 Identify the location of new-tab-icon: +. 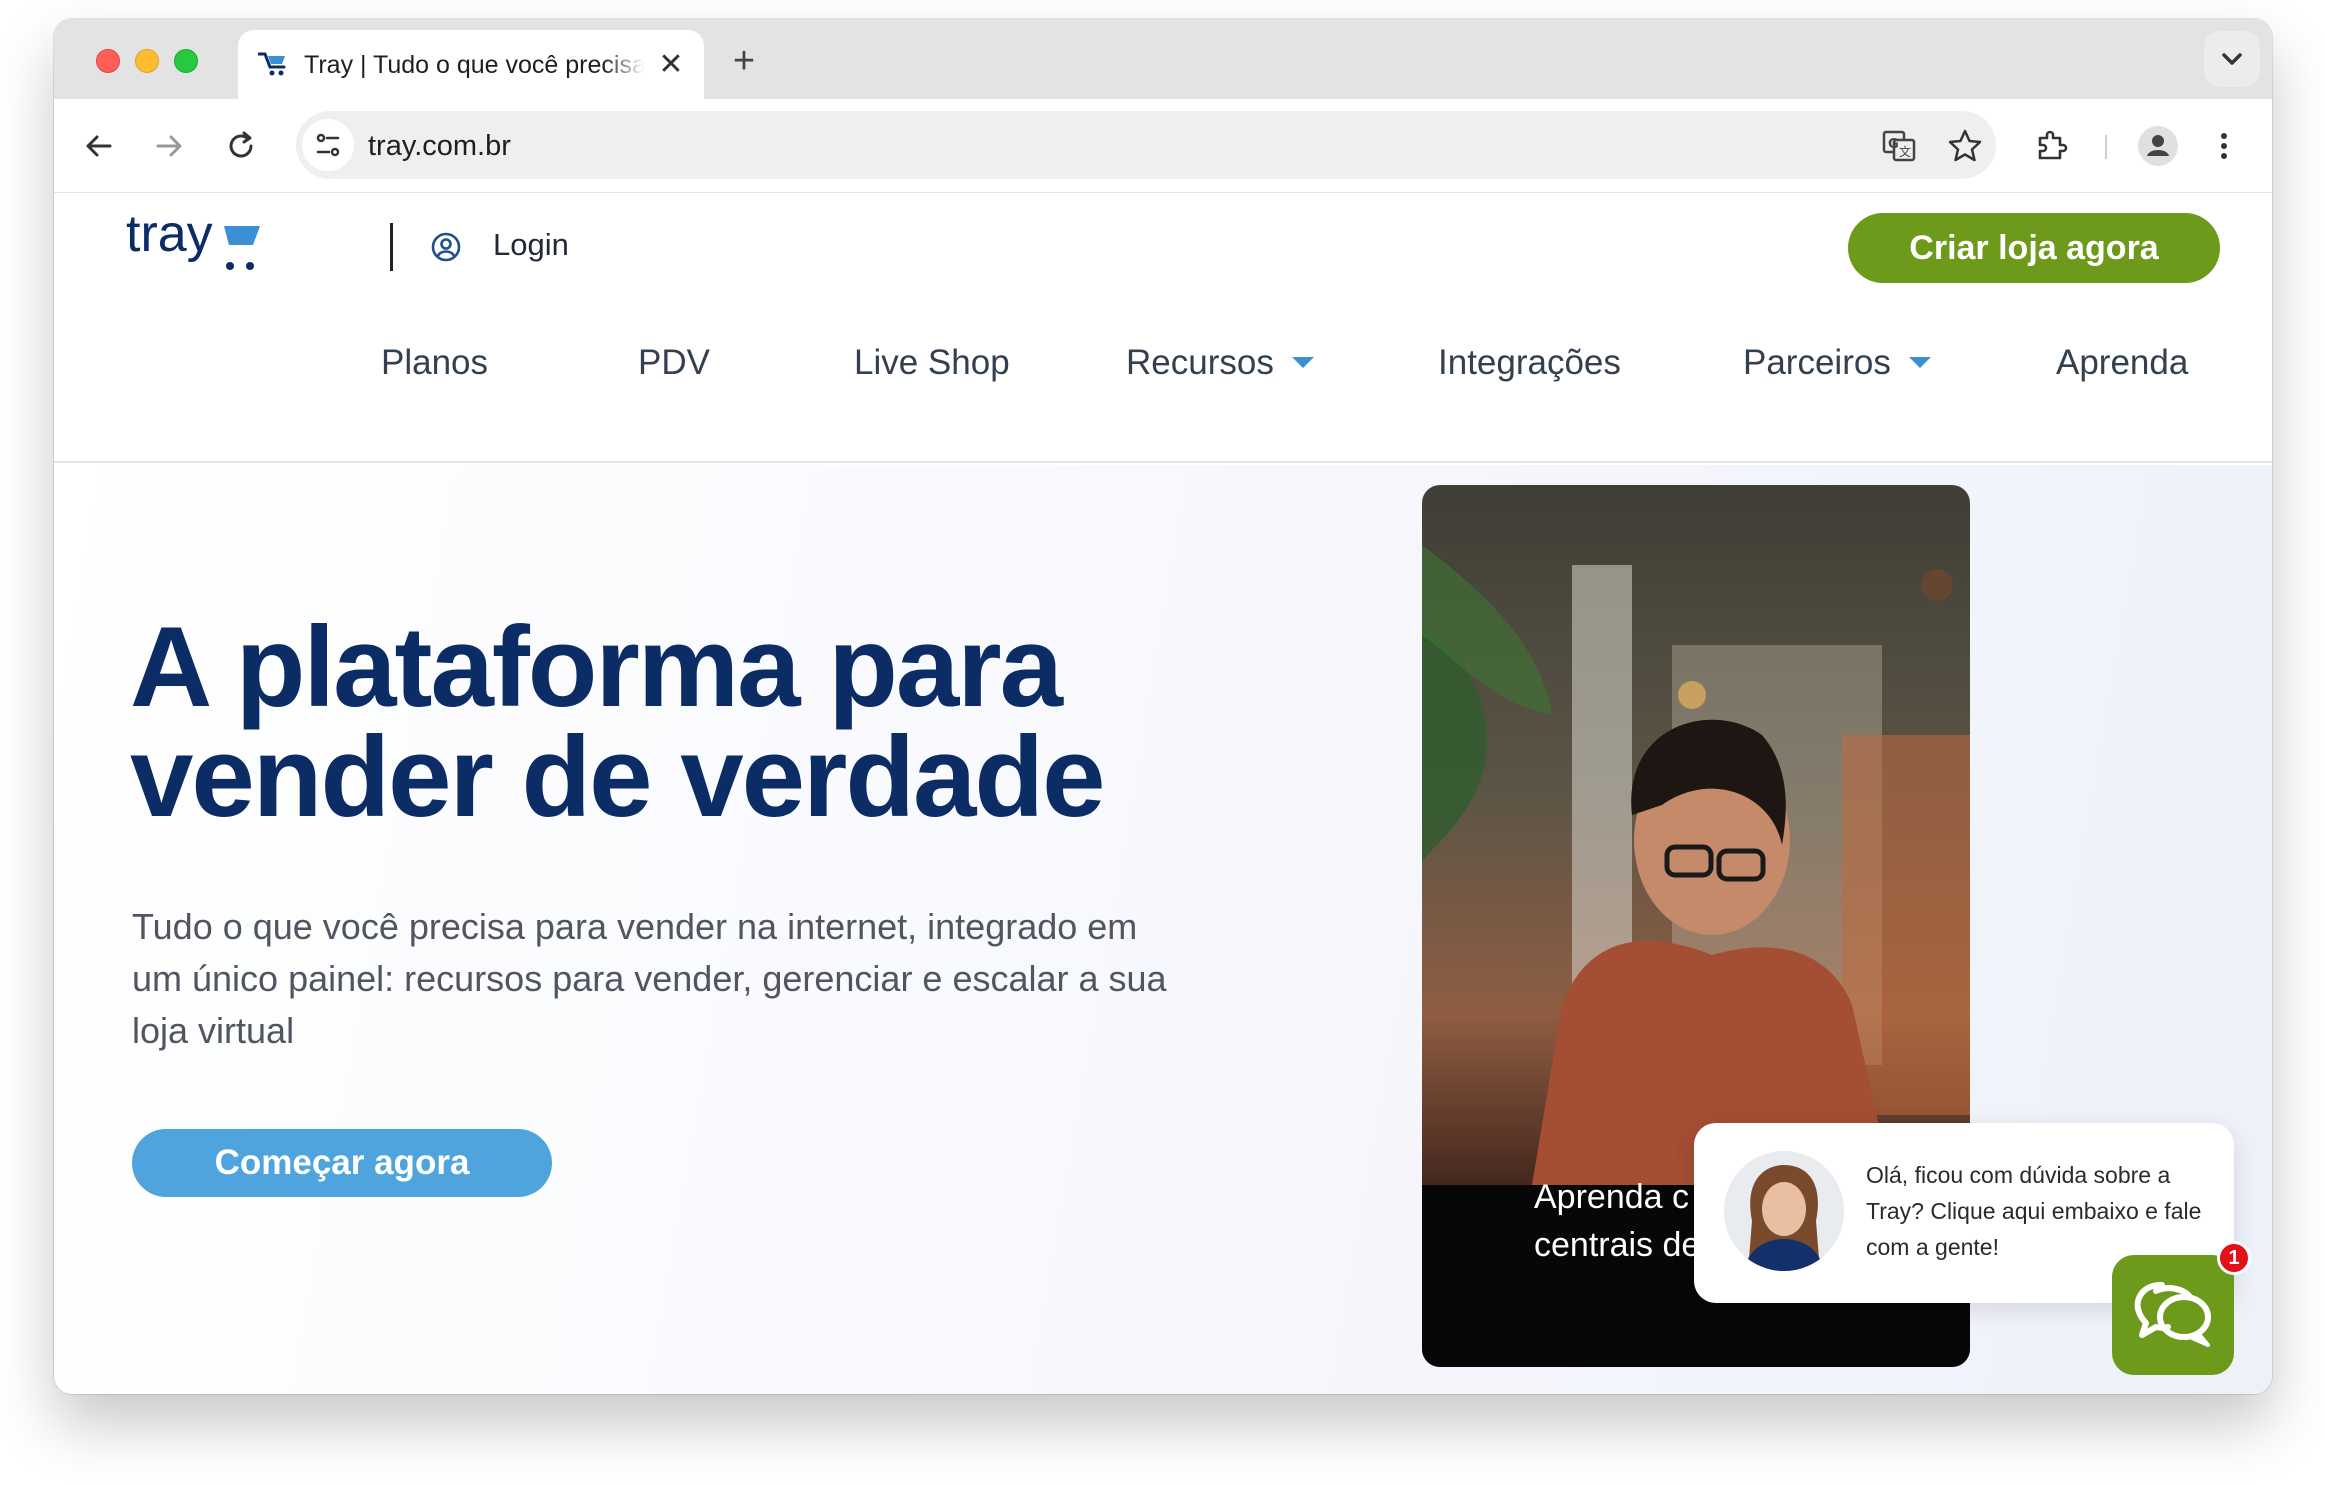
(744, 61).